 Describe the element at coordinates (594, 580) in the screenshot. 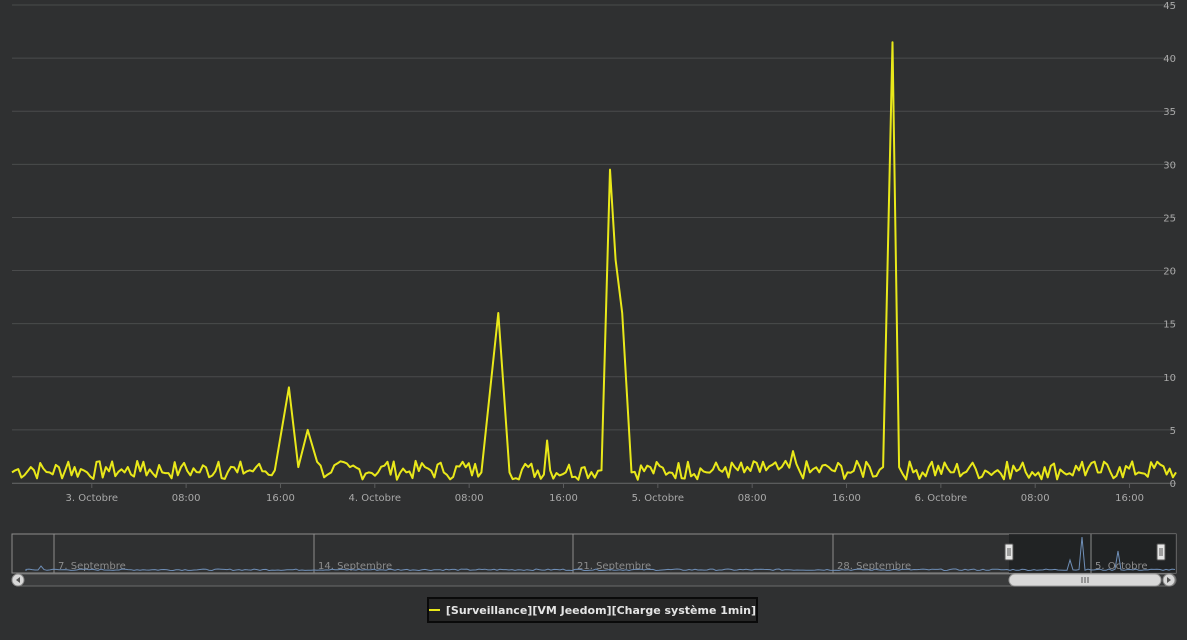

I see `scrollbar-track` at that location.